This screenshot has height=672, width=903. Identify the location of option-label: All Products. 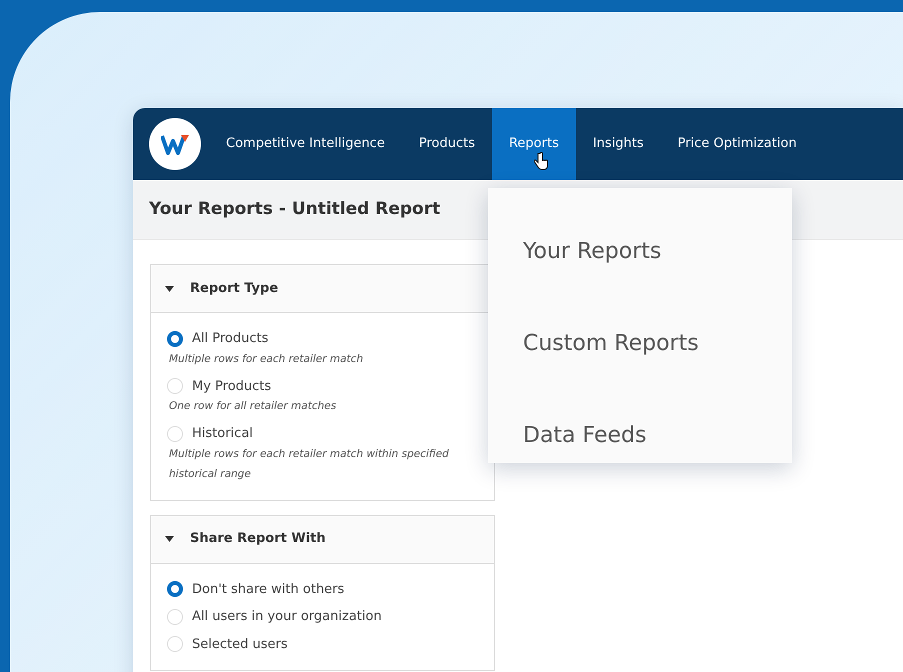
(230, 339).